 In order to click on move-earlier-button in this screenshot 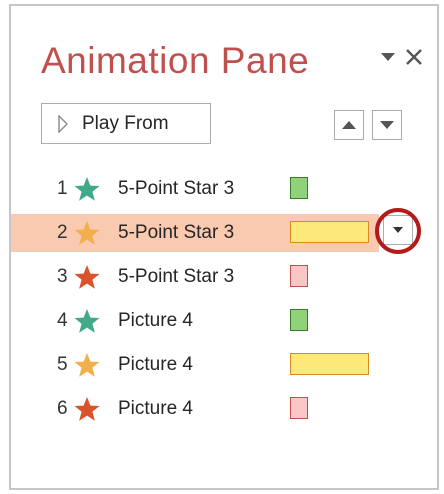, I will do `click(349, 125)`.